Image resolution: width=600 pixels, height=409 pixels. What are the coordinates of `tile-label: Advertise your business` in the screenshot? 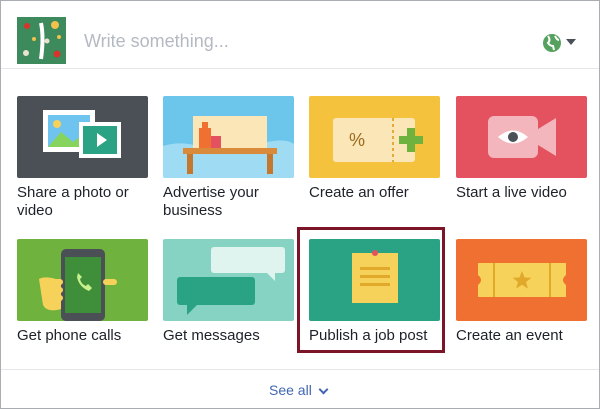 It's located at (211, 201).